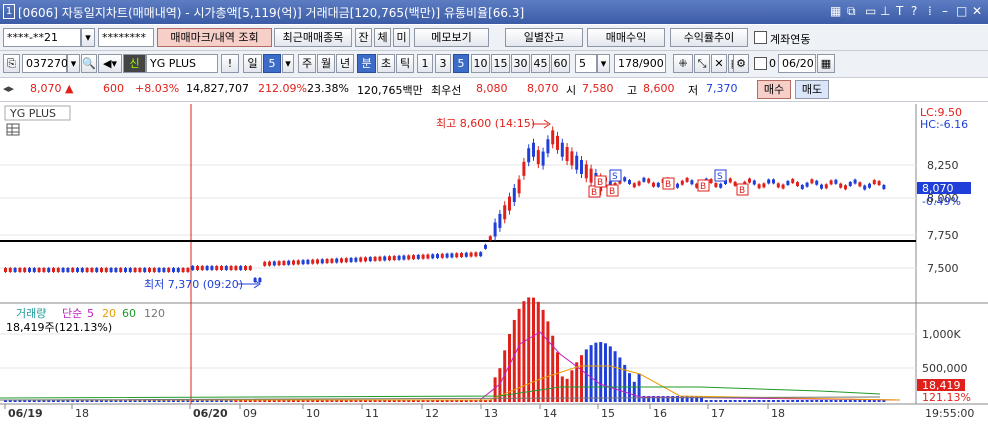  I want to click on password-input: ********, so click(126, 37).